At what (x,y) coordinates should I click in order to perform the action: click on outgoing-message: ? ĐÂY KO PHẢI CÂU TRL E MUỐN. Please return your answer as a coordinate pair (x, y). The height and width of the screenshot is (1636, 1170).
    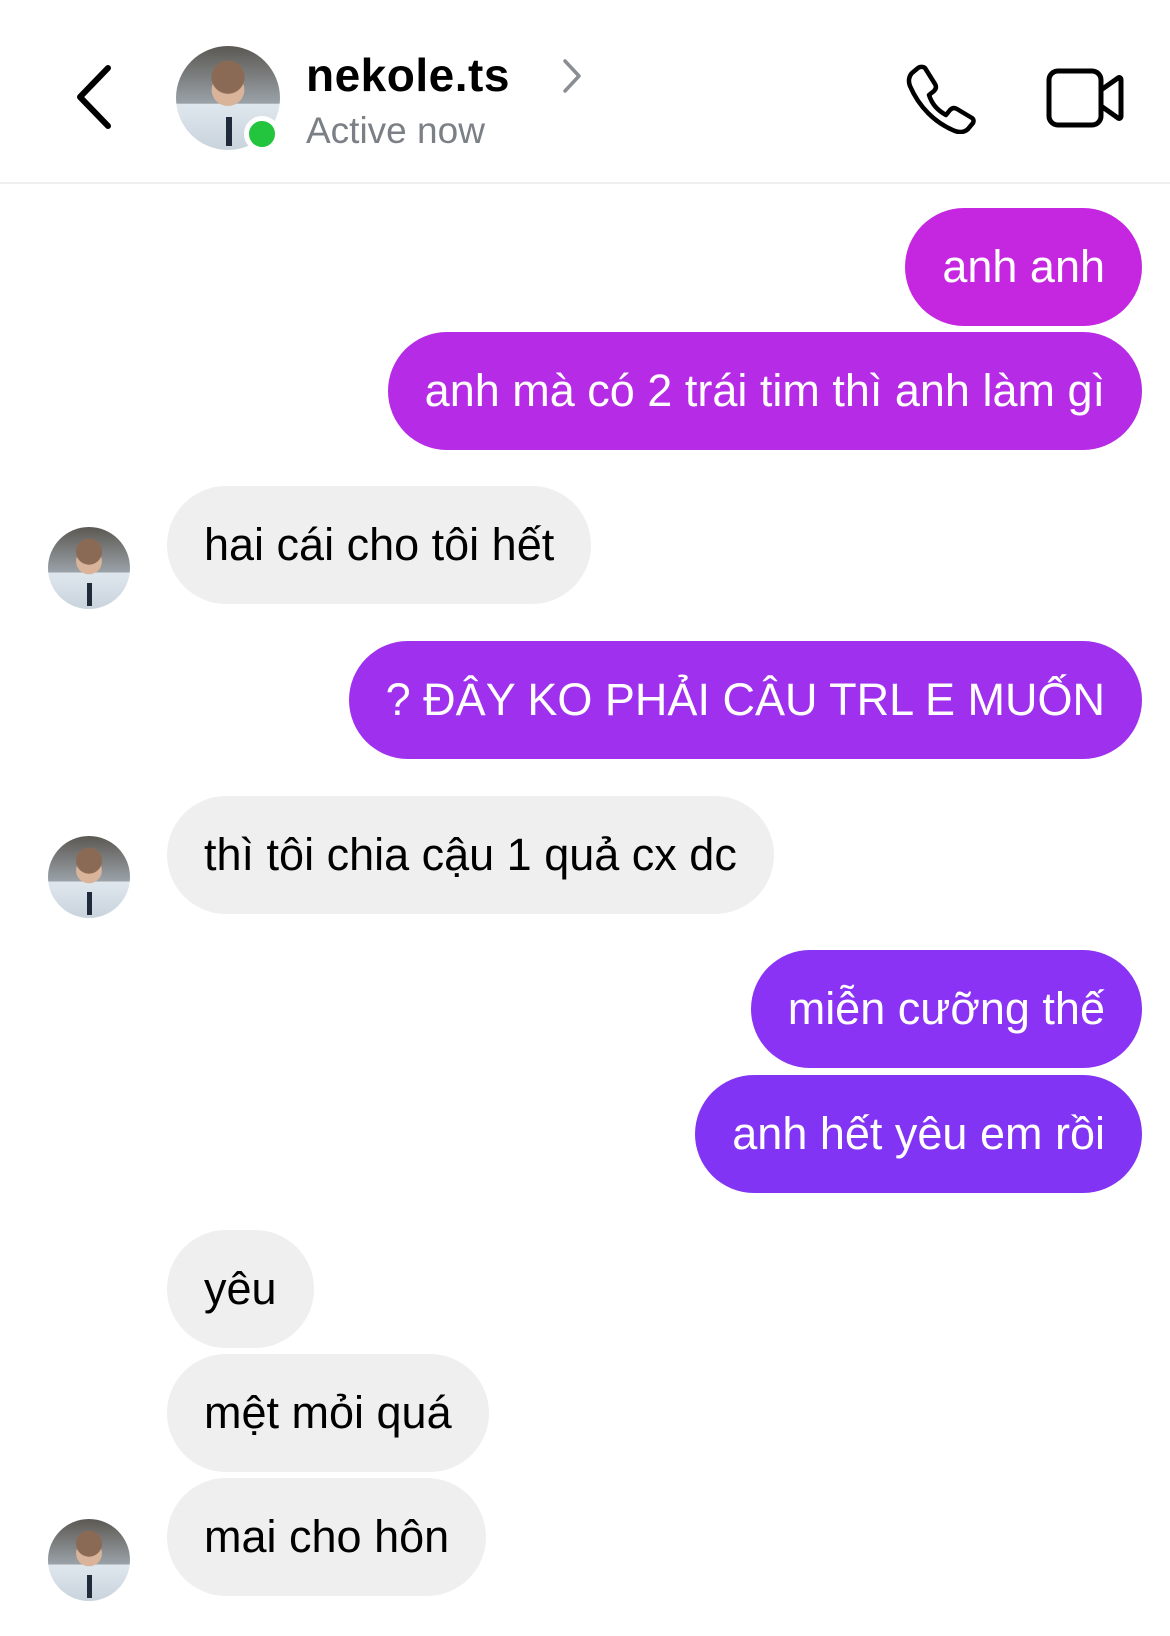
    Looking at the image, I should click on (745, 700).